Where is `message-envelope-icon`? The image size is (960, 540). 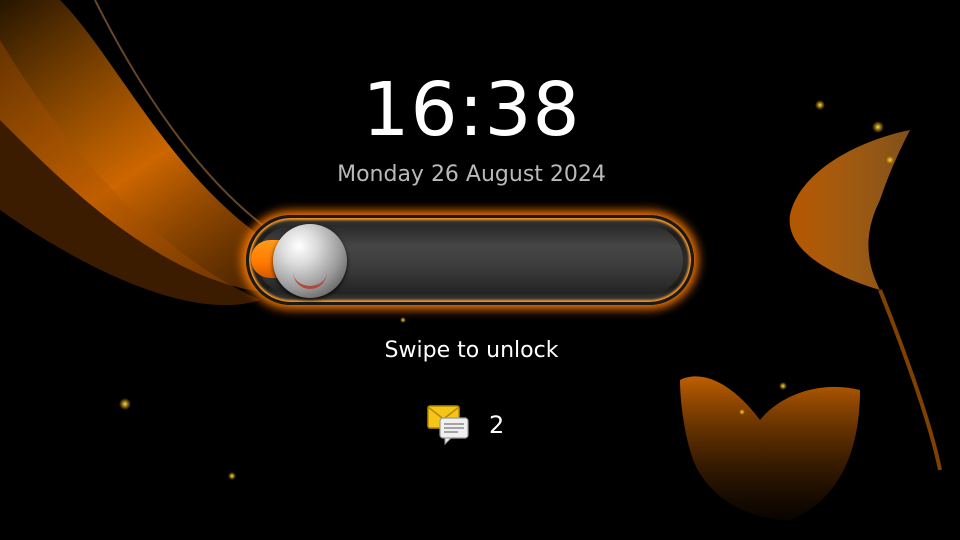
message-envelope-icon is located at coordinates (448, 425).